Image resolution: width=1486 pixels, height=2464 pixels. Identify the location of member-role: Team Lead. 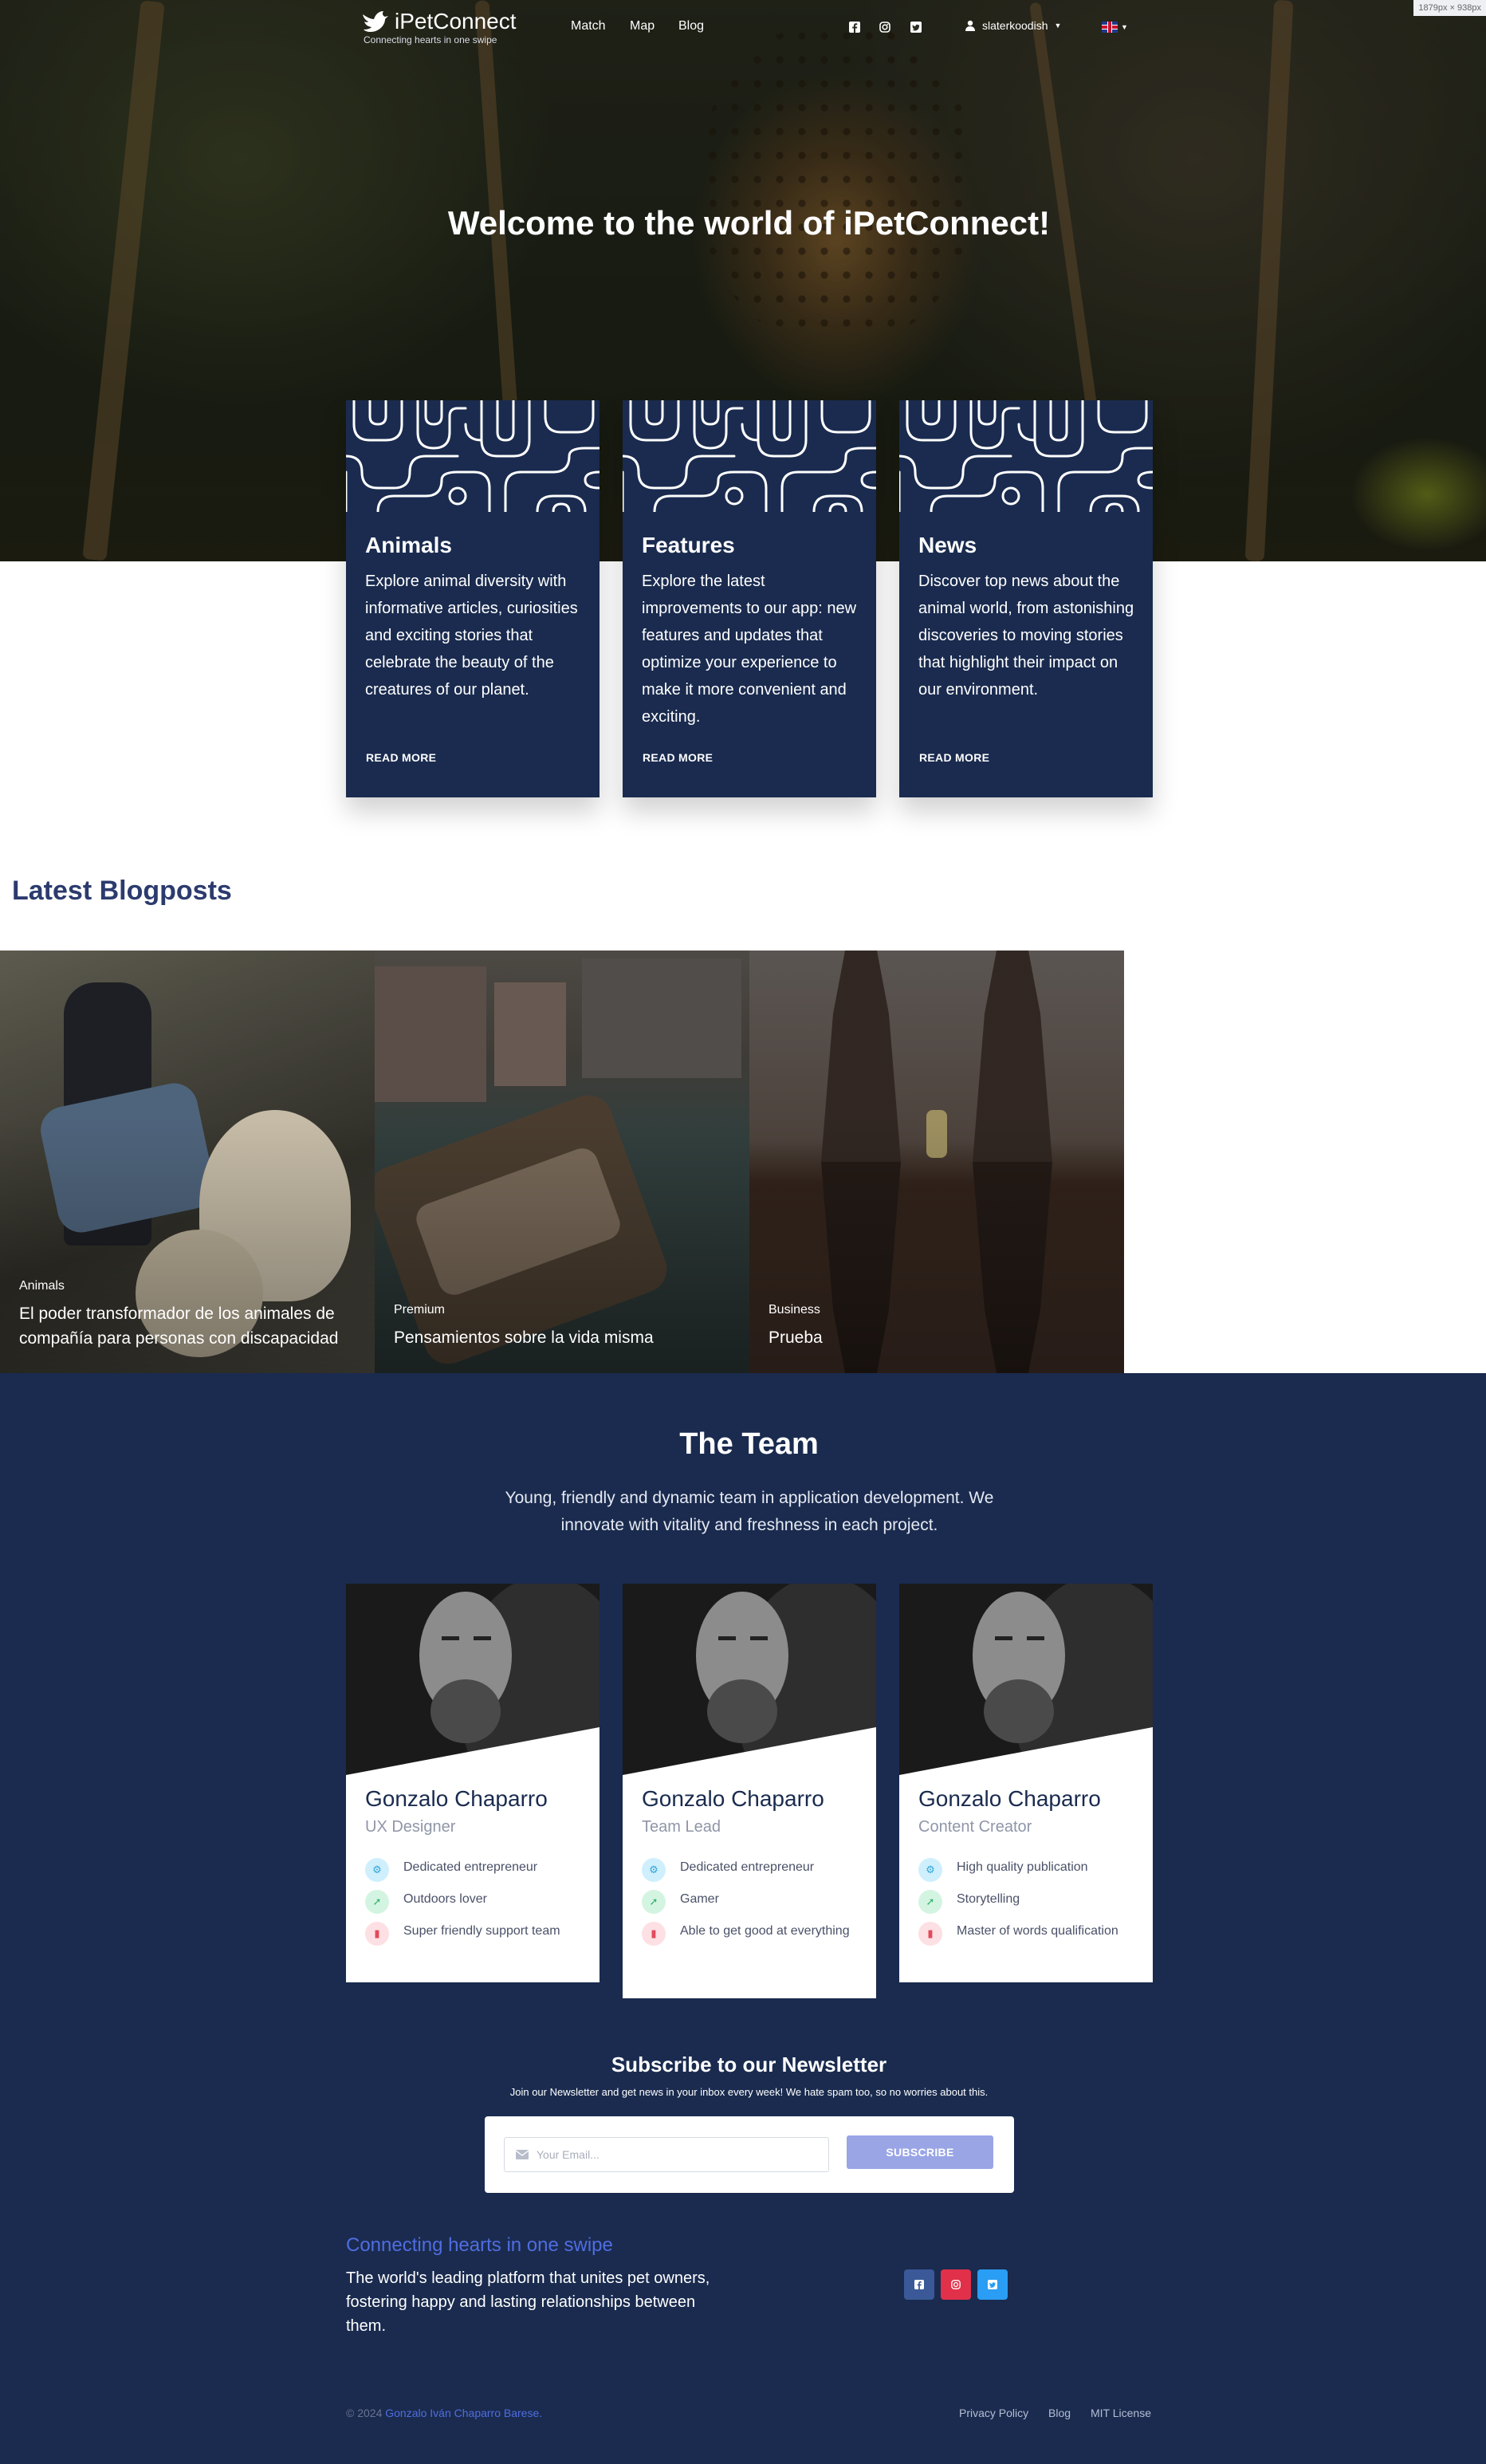
(681, 1827).